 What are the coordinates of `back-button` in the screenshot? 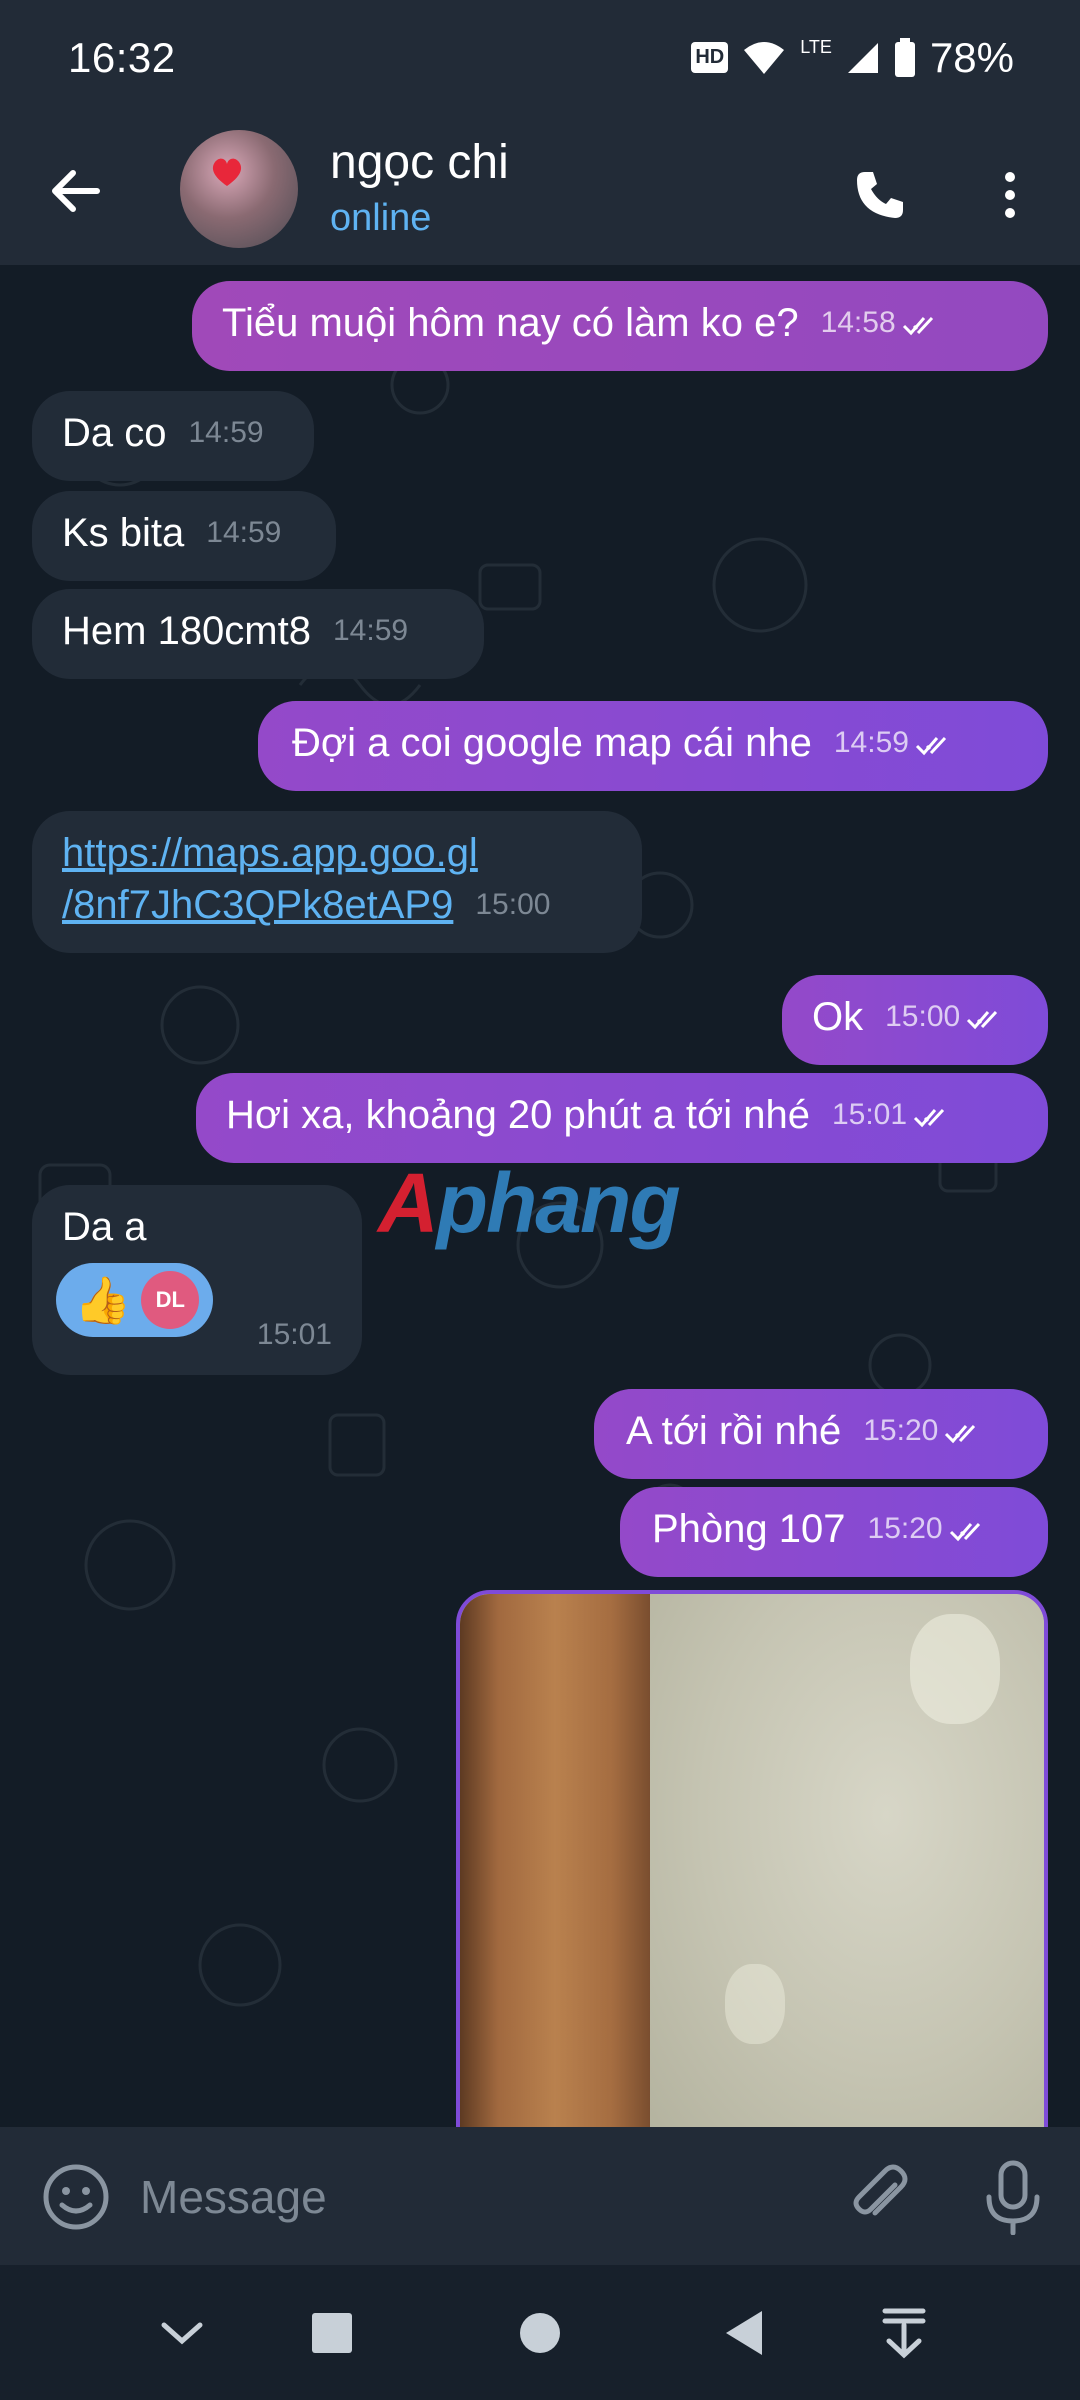 It's located at (76, 191).